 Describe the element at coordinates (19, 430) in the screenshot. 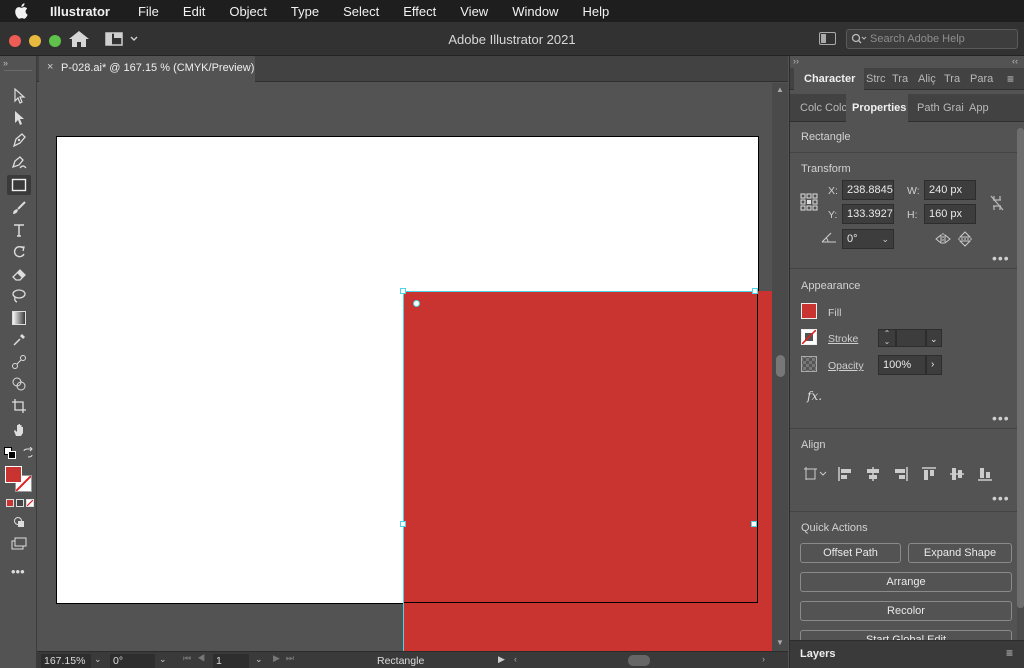

I see `hand-tool` at that location.